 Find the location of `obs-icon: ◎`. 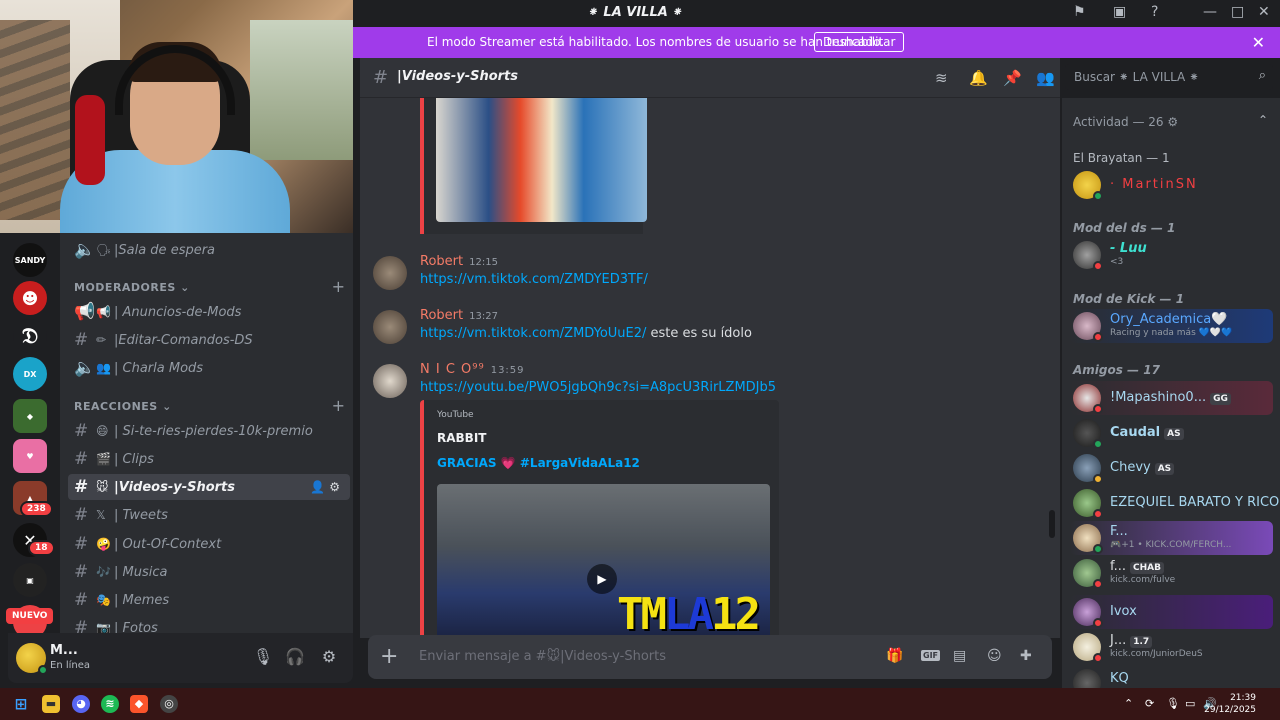

obs-icon: ◎ is located at coordinates (169, 704).